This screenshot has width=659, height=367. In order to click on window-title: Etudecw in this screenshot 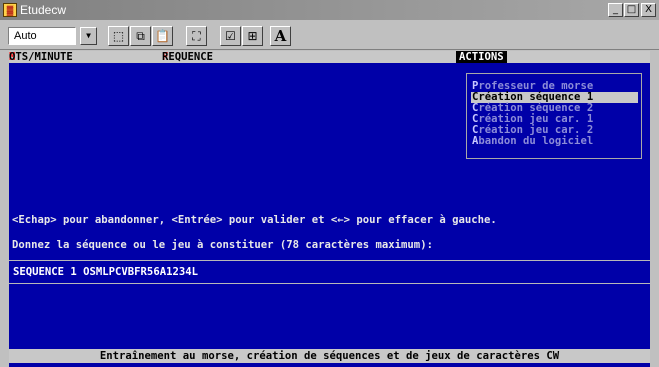, I will do `click(43, 10)`.